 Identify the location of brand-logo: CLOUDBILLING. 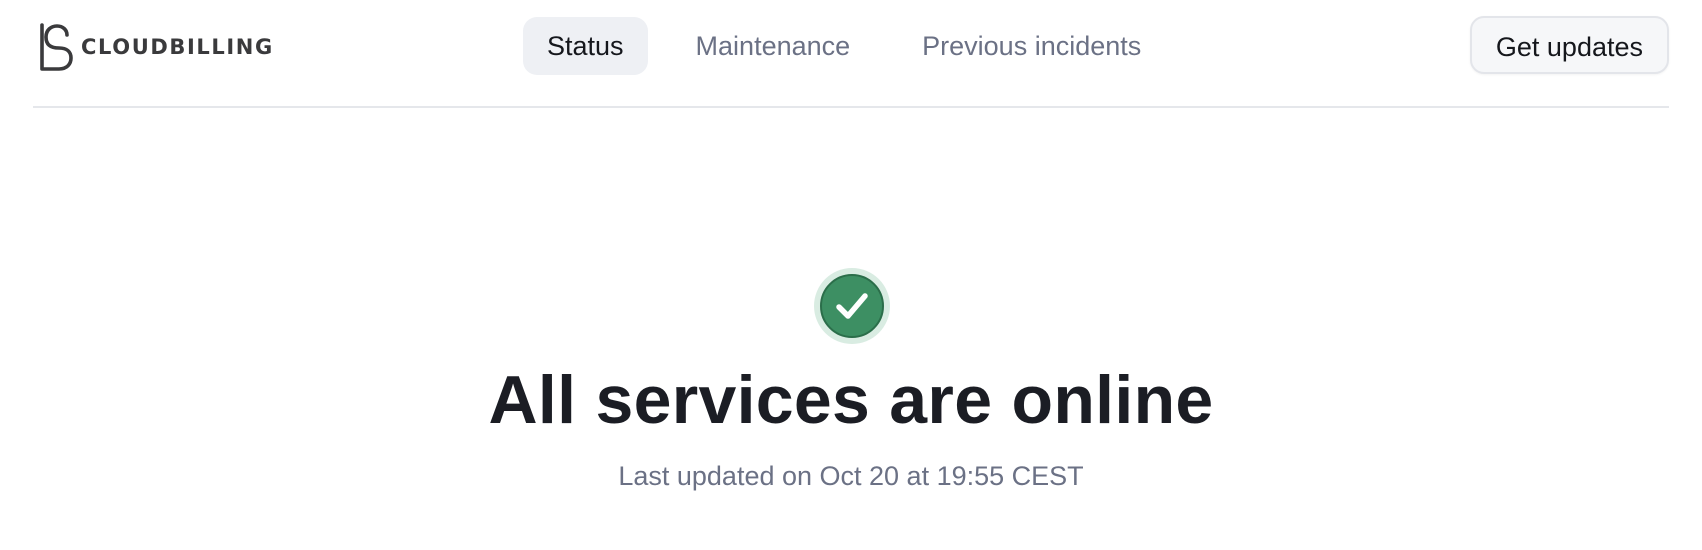
(155, 47).